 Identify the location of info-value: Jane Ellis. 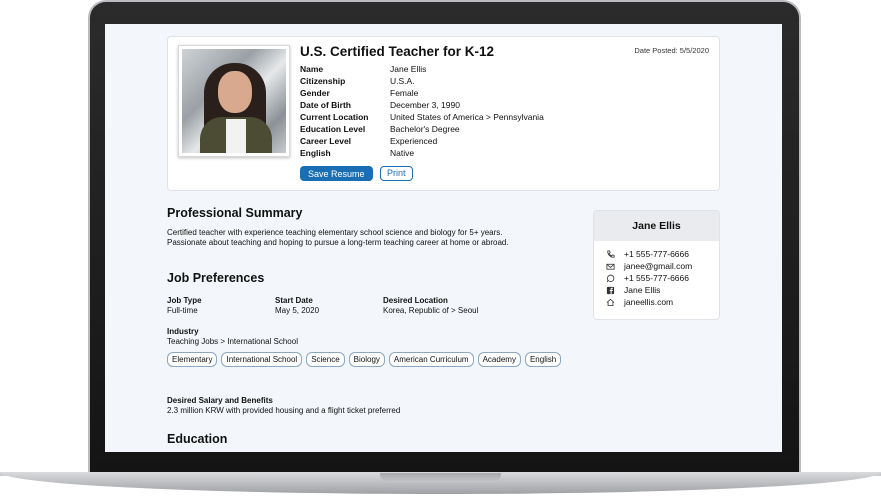
(408, 69).